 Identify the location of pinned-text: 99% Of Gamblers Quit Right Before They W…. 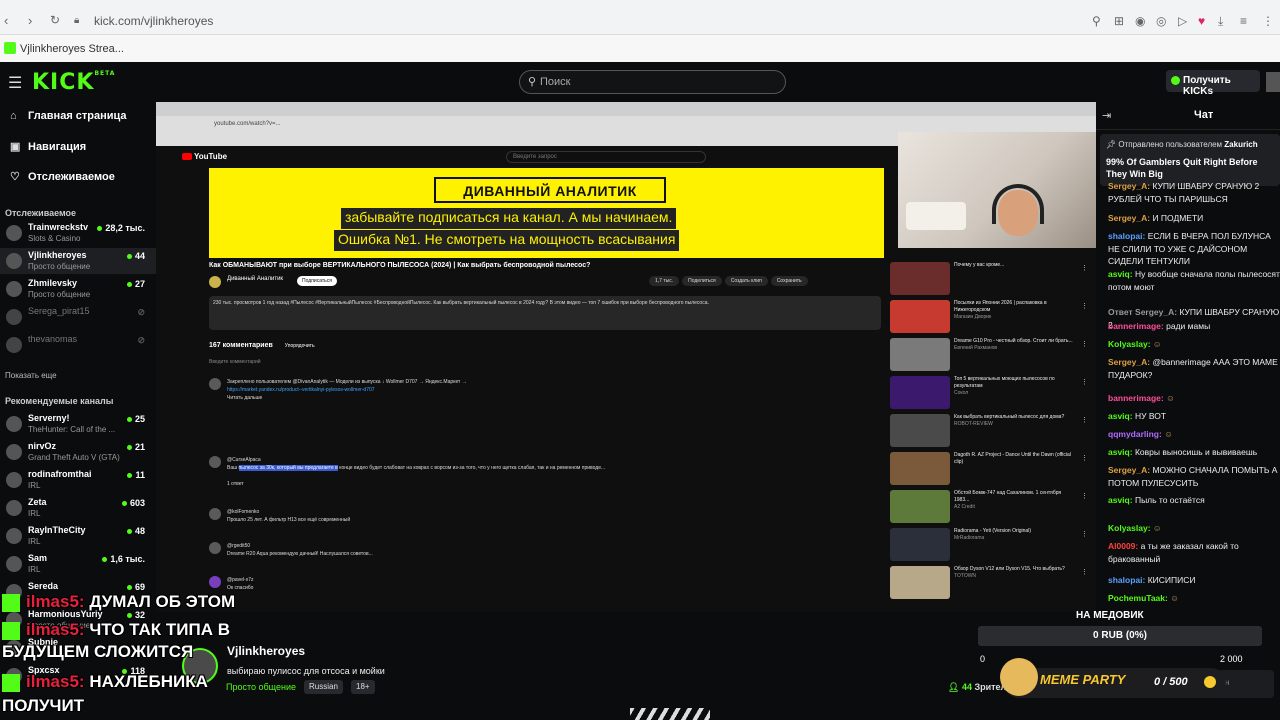
(1182, 168).